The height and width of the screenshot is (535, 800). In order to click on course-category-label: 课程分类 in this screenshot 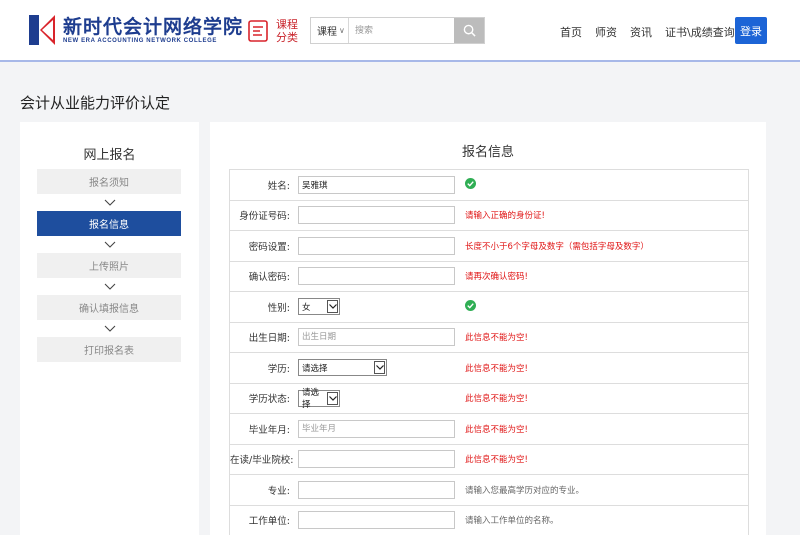, I will do `click(287, 31)`.